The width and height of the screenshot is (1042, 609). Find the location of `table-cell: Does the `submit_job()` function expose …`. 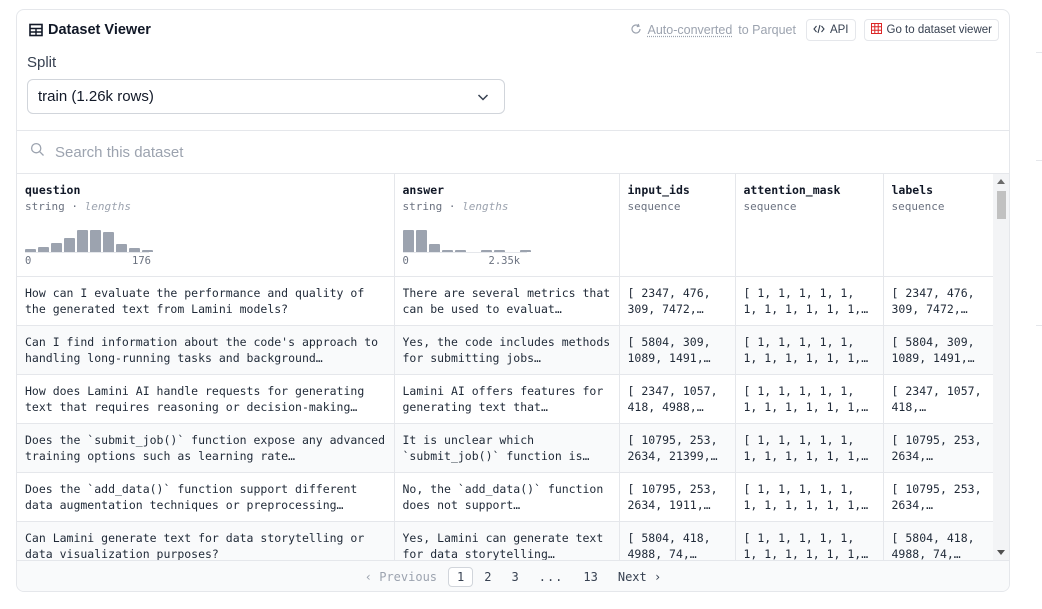

table-cell: Does the `submit_job()` function expose … is located at coordinates (206, 448).